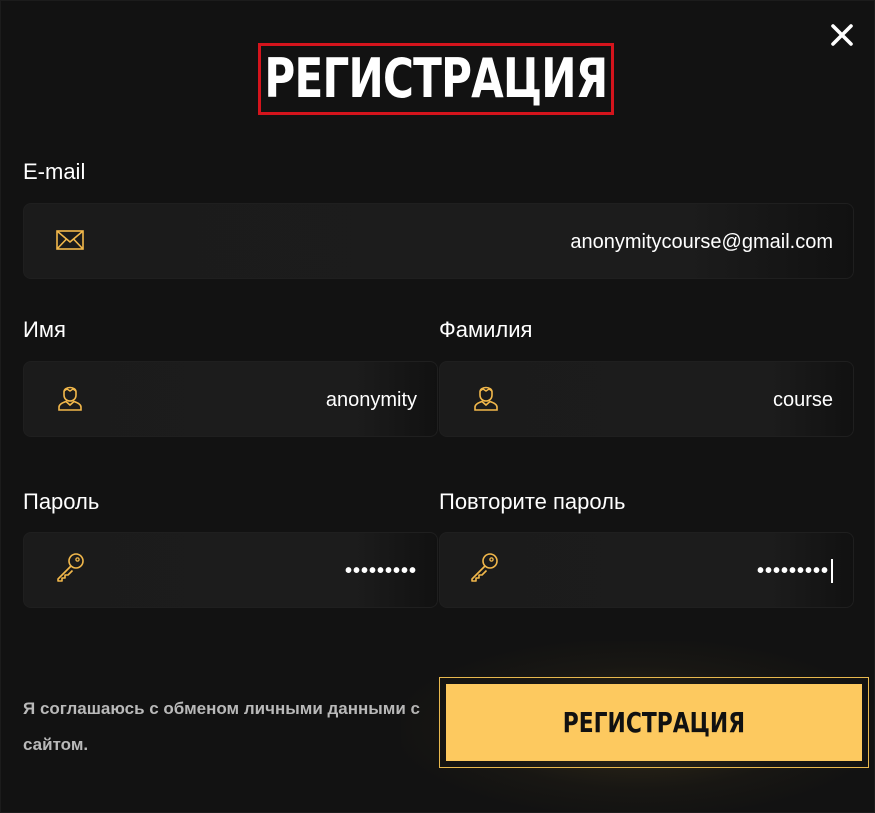 Image resolution: width=875 pixels, height=813 pixels. I want to click on password-repeat-field: •••••••••, so click(646, 570).